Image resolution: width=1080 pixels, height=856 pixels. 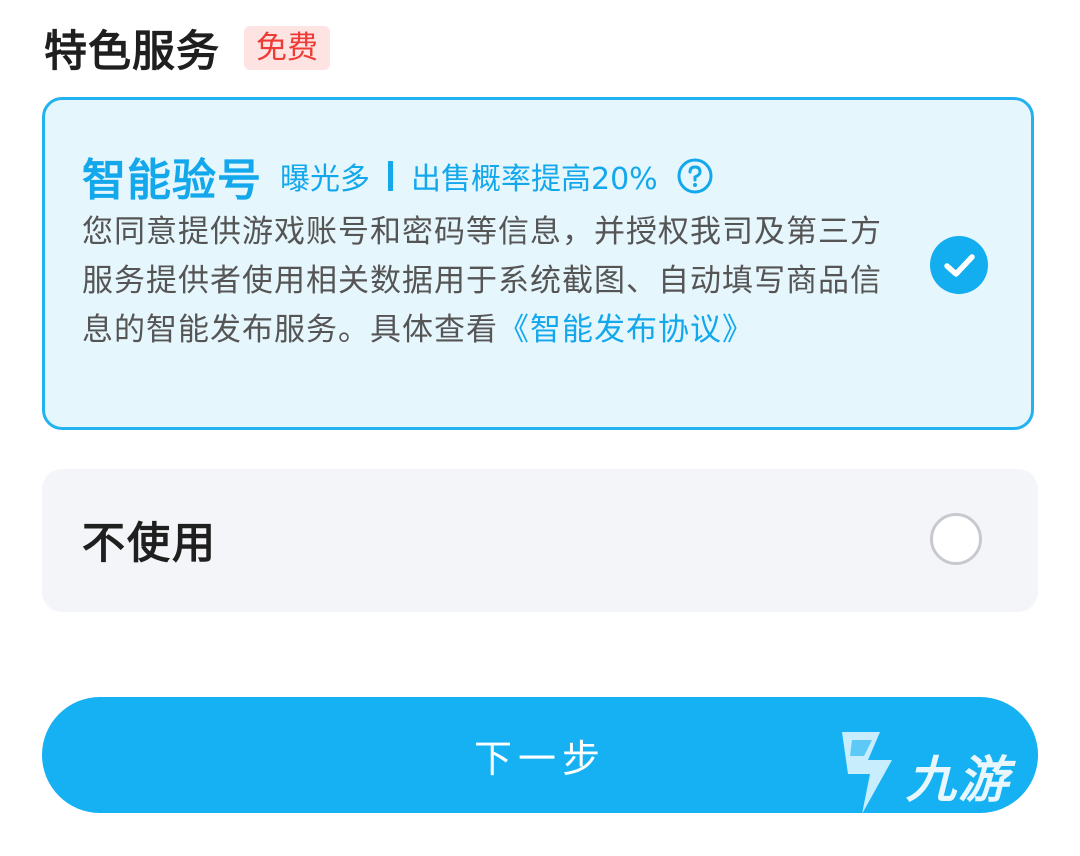 What do you see at coordinates (132, 52) in the screenshot?
I see `section-title: 特色服务` at bounding box center [132, 52].